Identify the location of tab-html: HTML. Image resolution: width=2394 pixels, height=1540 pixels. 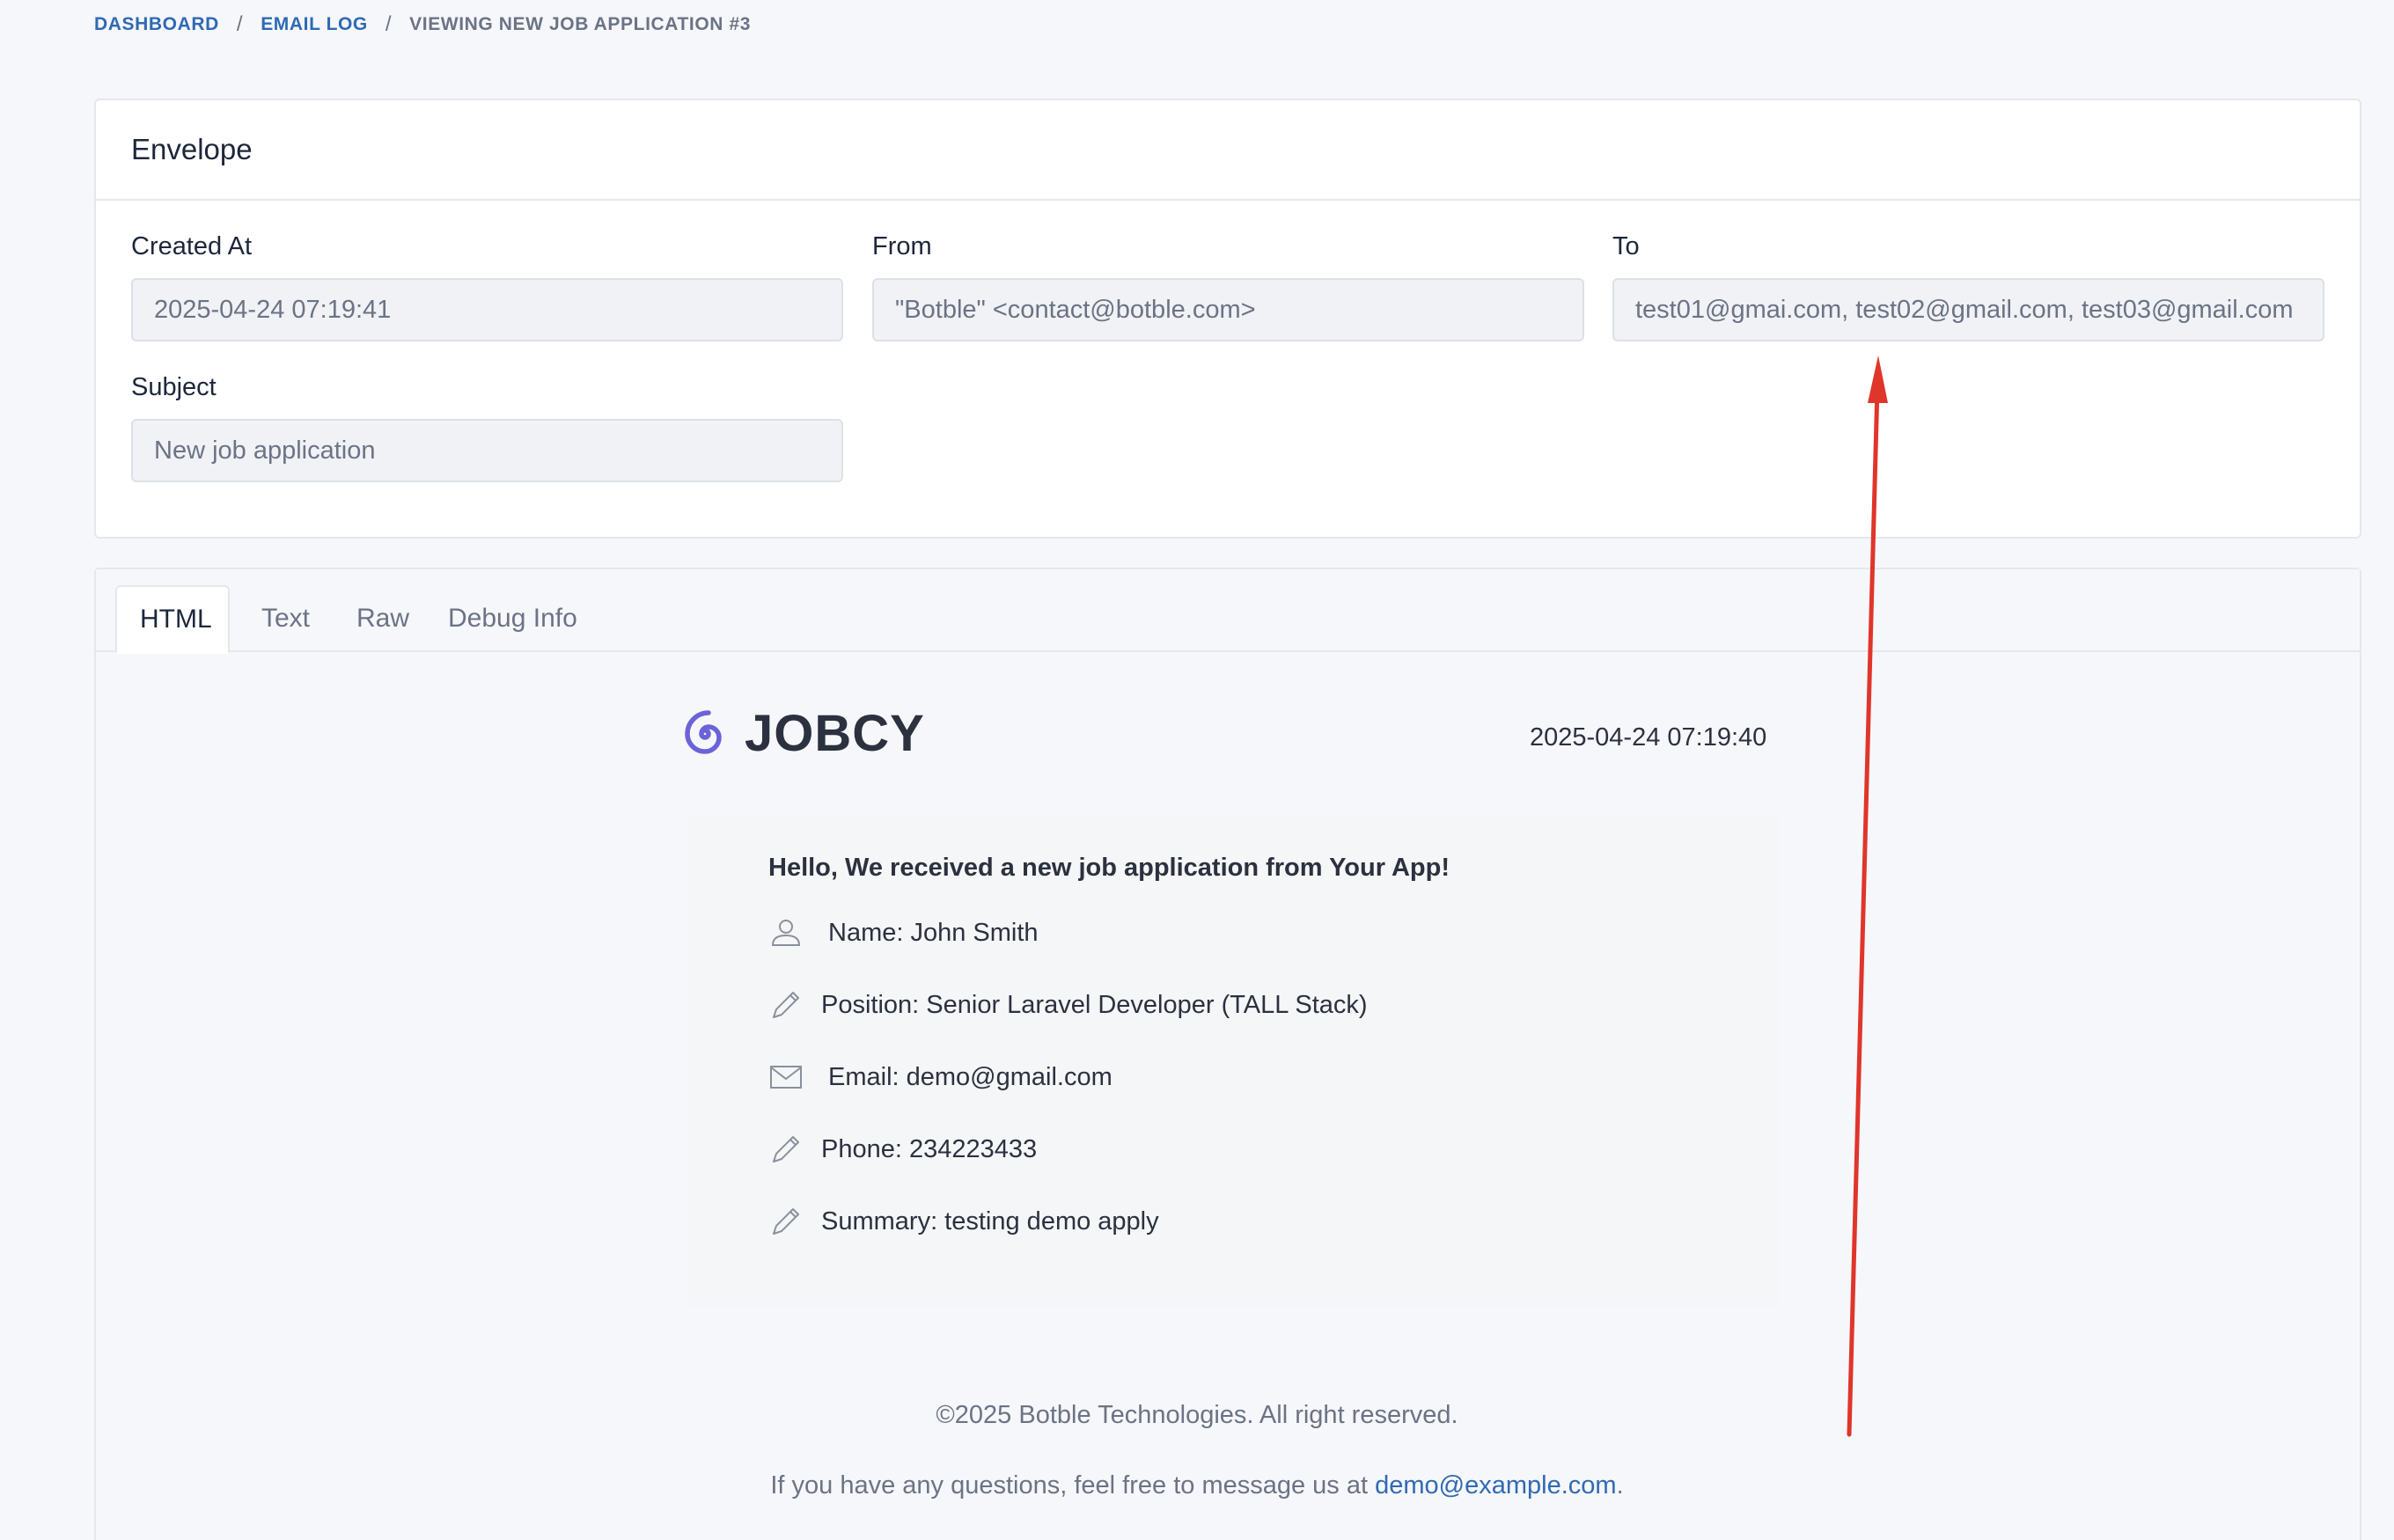
(172, 619).